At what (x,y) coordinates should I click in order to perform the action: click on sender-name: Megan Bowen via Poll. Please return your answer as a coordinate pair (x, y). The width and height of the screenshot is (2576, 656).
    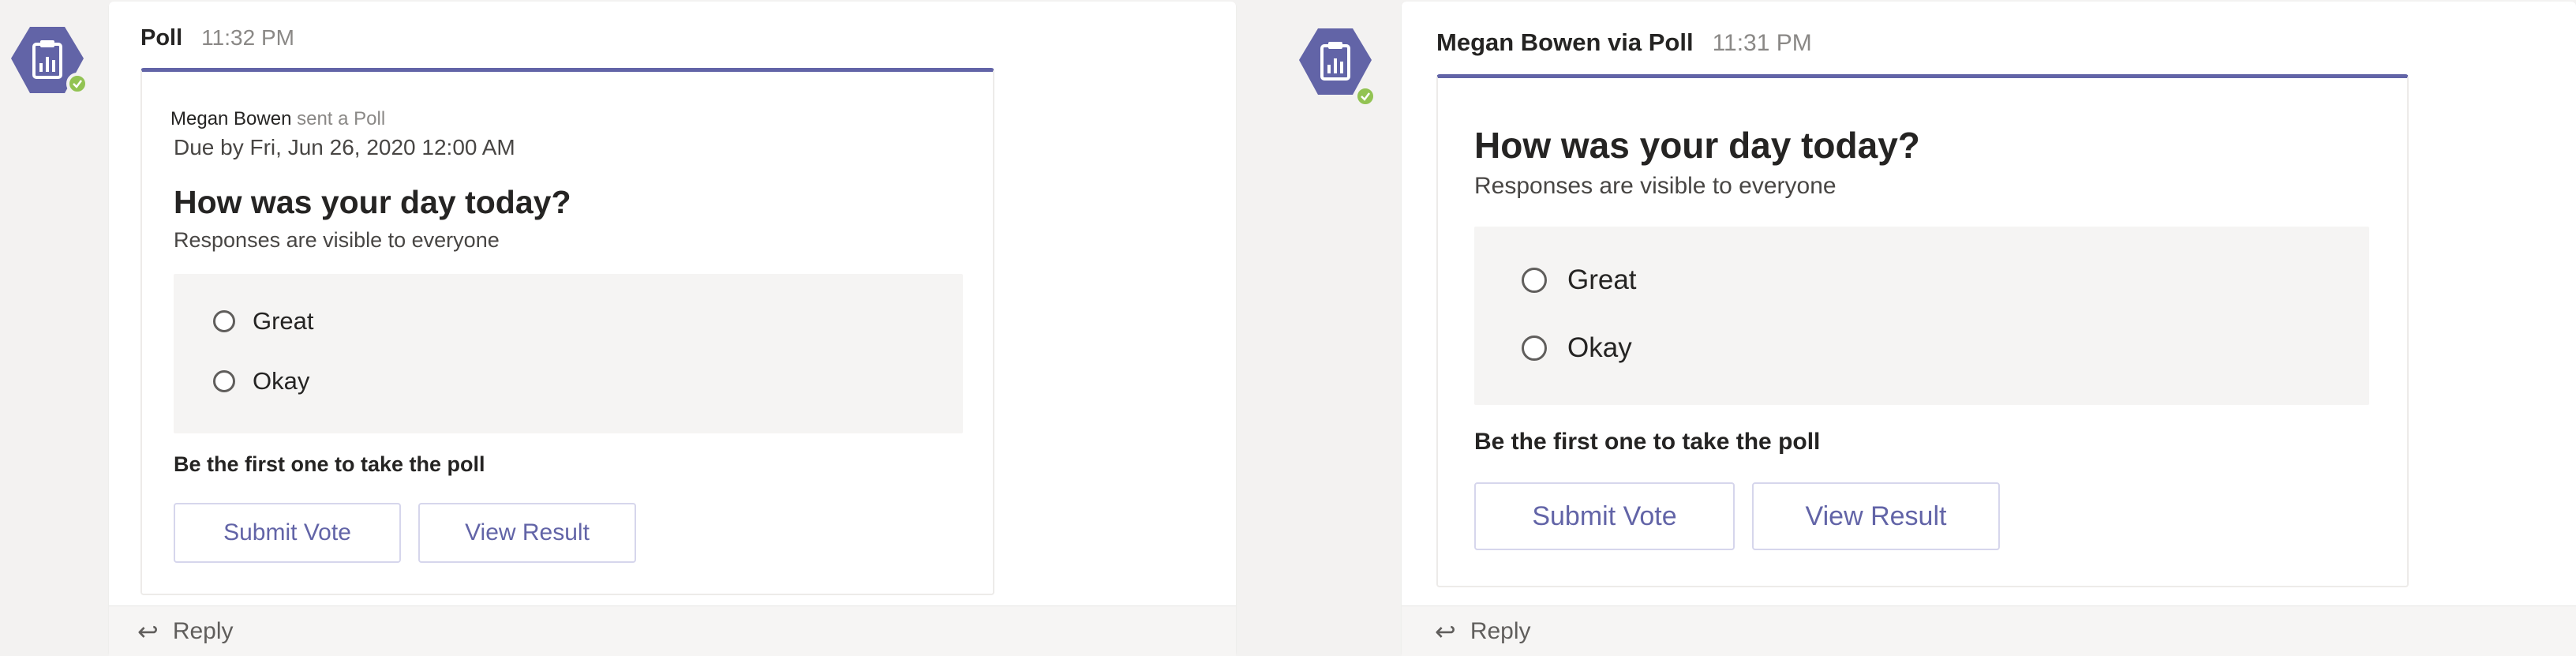
    Looking at the image, I should click on (1565, 43).